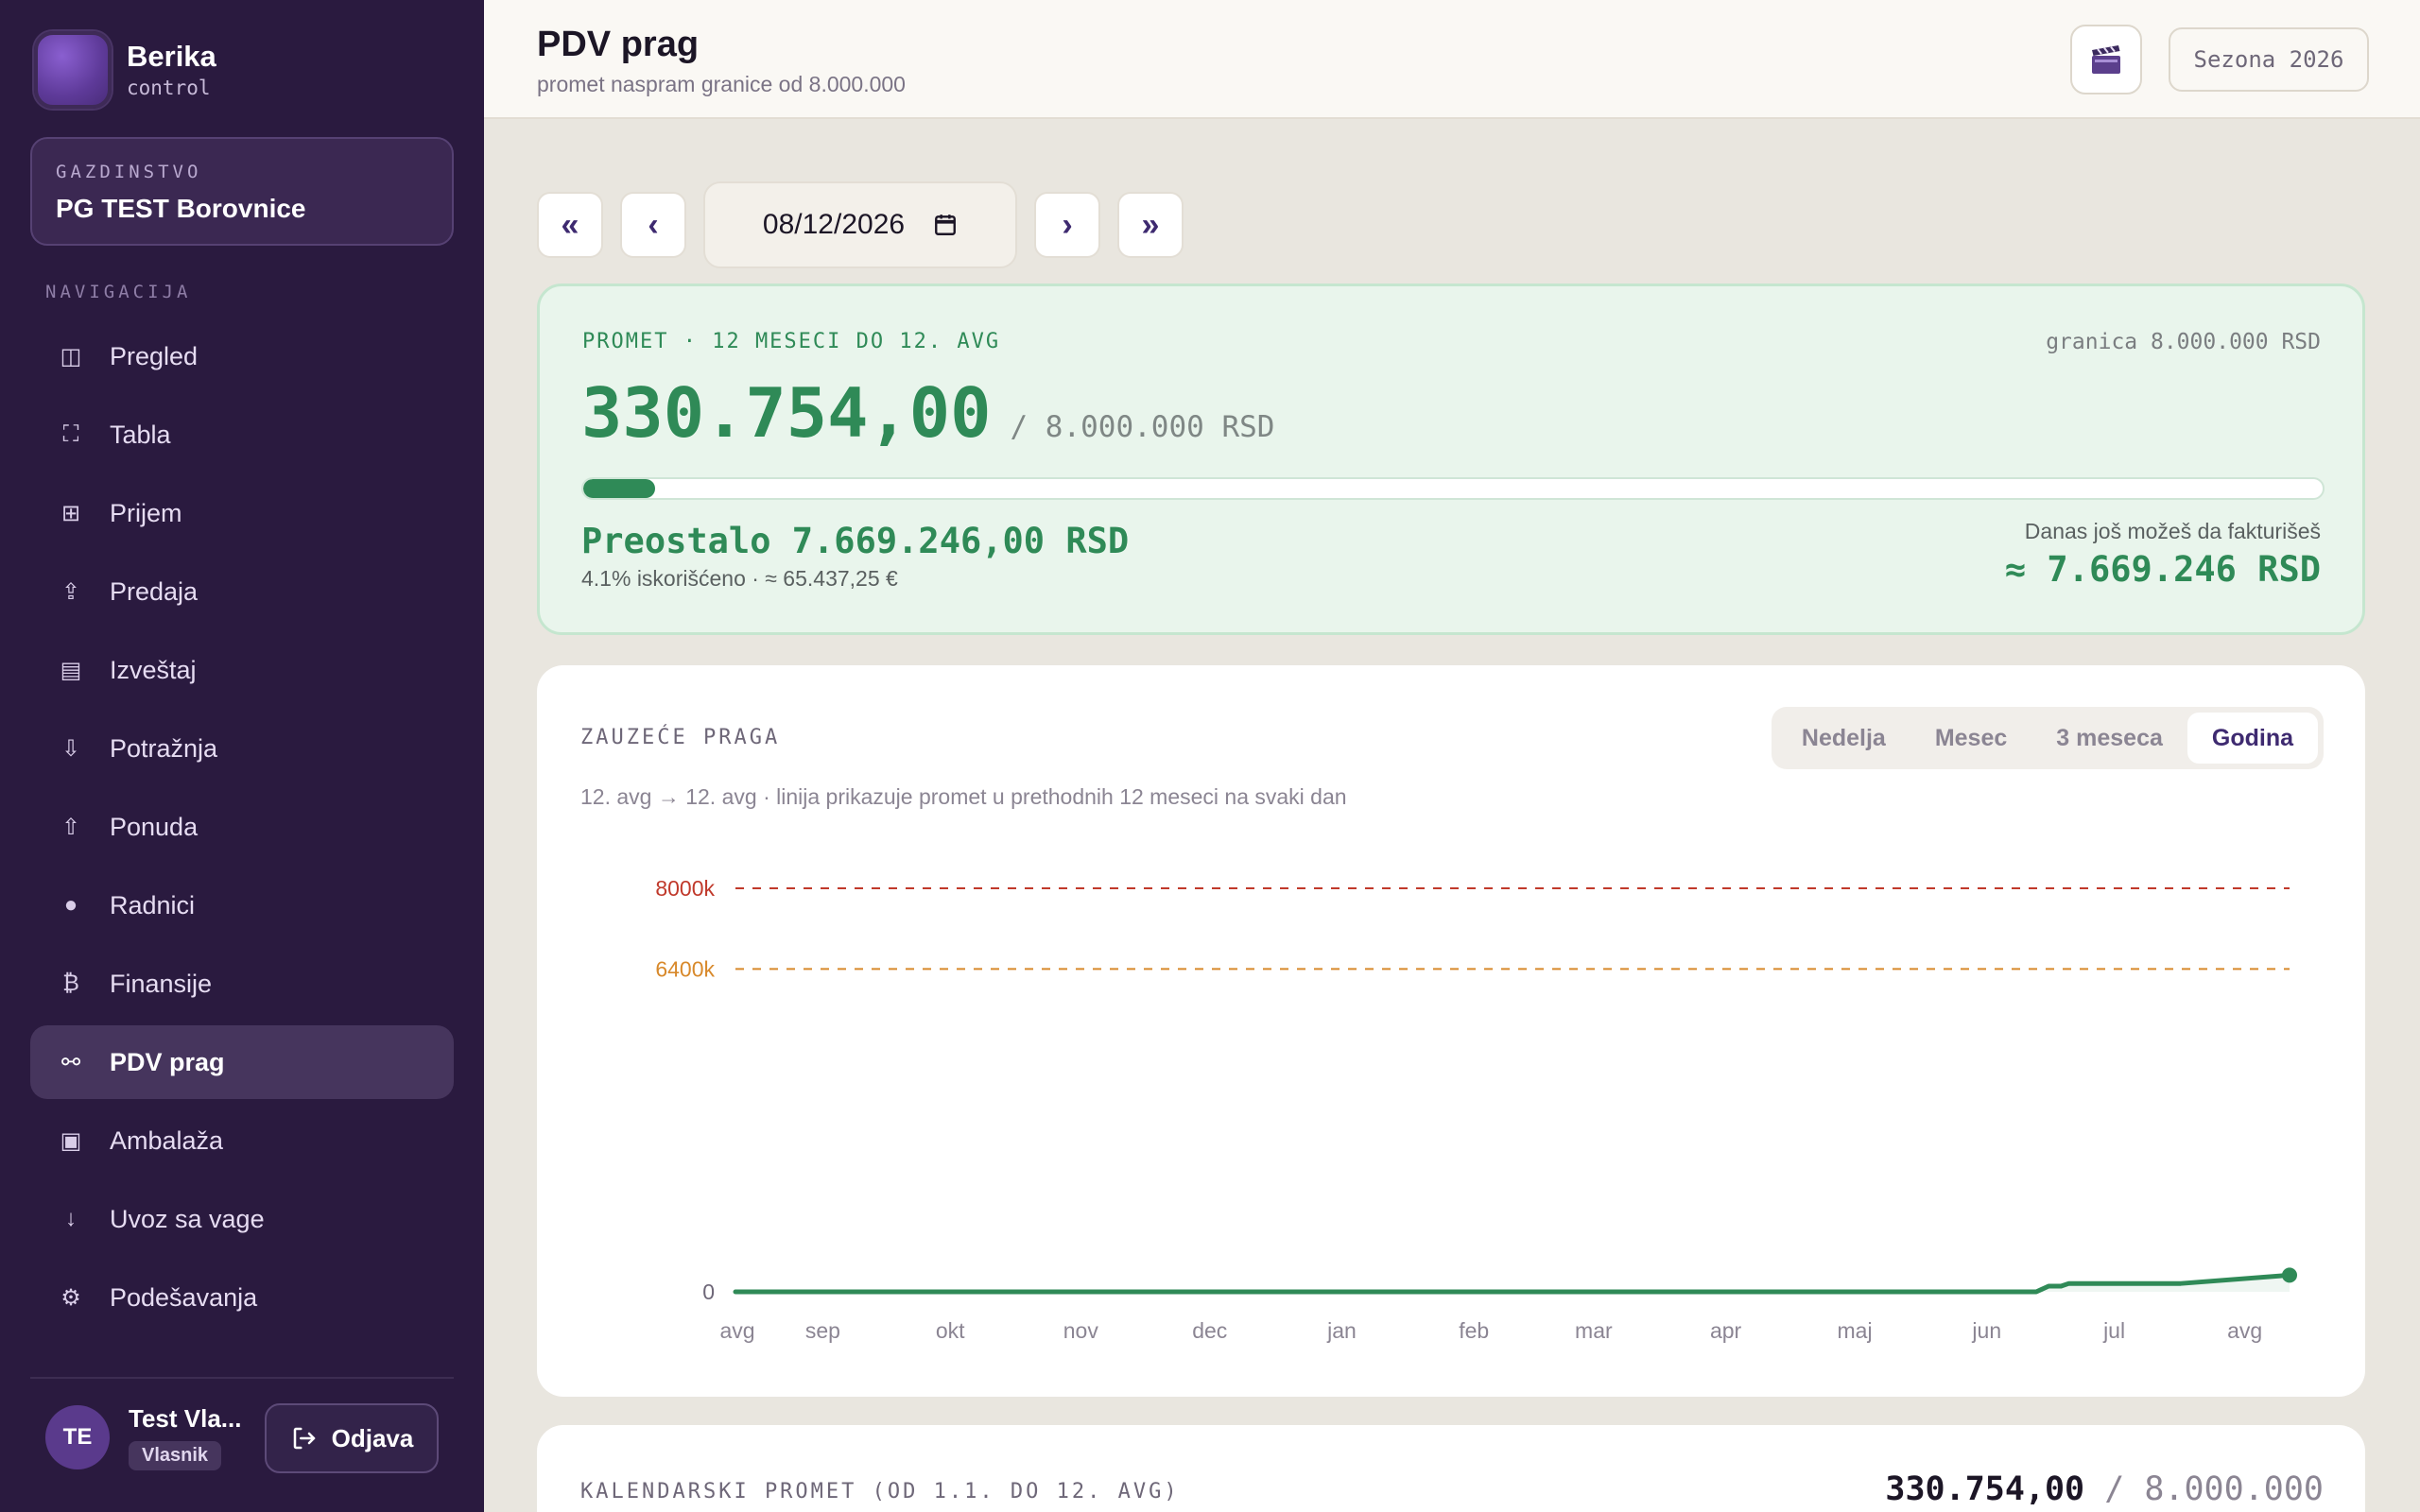  I want to click on x-tick-label: apr, so click(1726, 1330).